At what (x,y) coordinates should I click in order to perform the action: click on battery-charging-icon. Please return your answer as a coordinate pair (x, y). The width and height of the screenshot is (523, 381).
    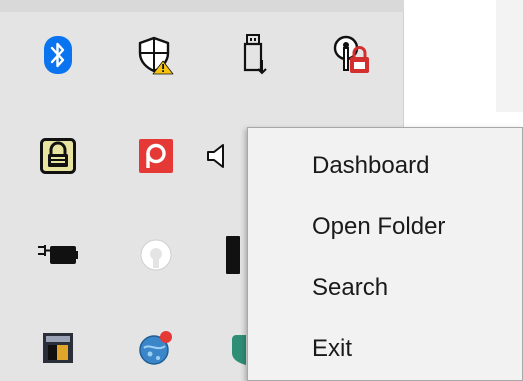
    Looking at the image, I should click on (58, 255).